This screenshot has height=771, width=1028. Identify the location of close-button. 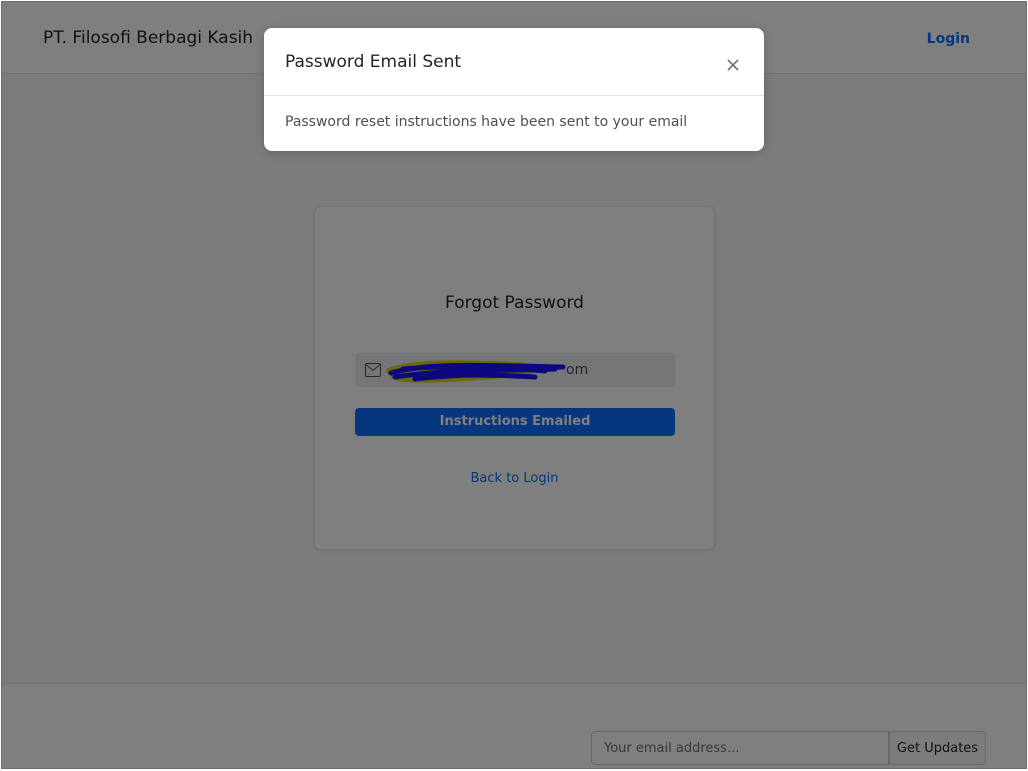
(733, 61).